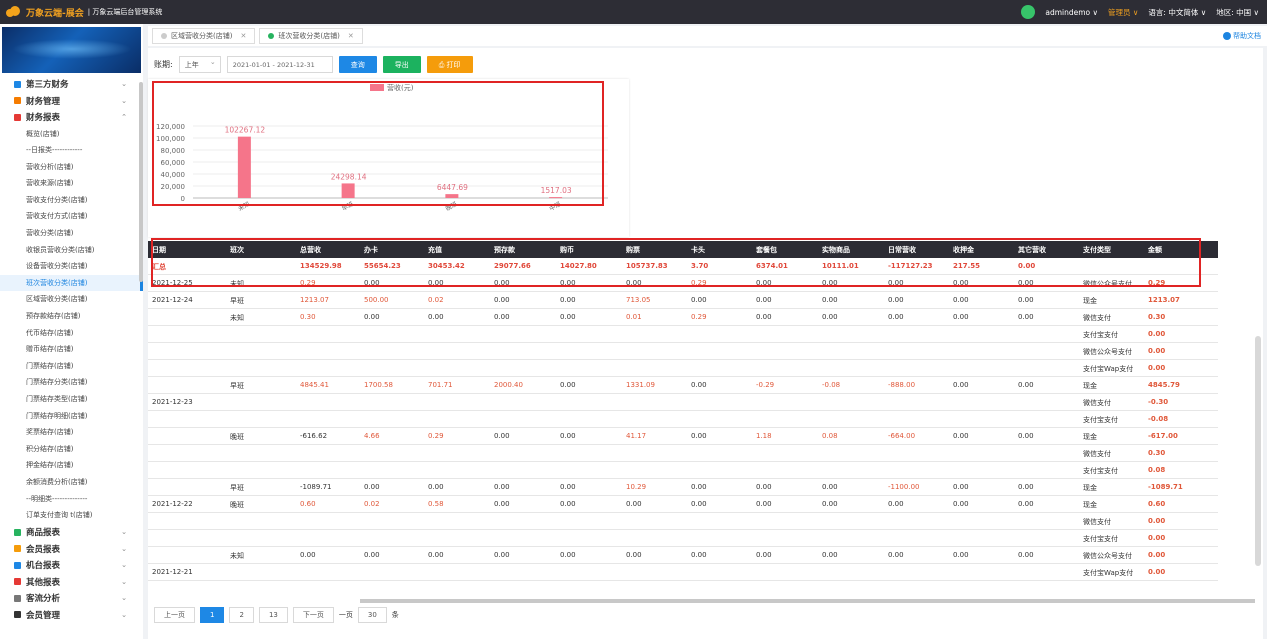 This screenshot has height=639, width=1267. What do you see at coordinates (310, 250) in the screenshot?
I see `column-header: 总营收` at bounding box center [310, 250].